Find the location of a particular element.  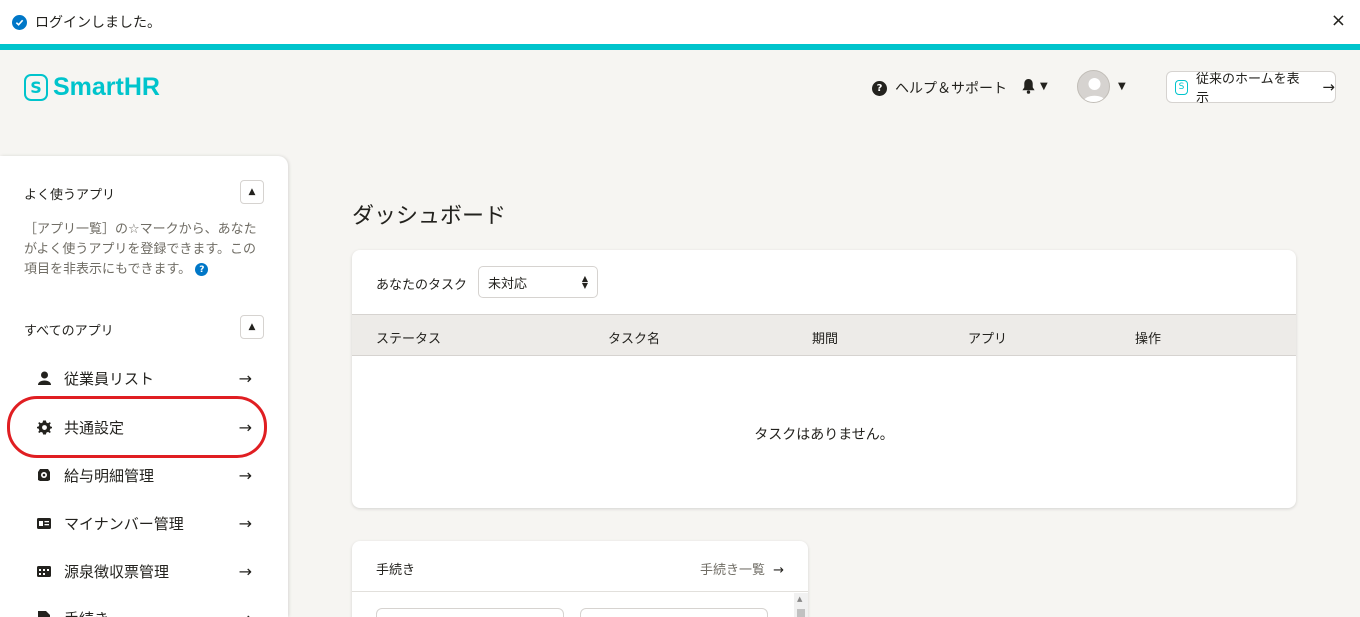

scroll-up-icon: ▲ is located at coordinates (799, 599).